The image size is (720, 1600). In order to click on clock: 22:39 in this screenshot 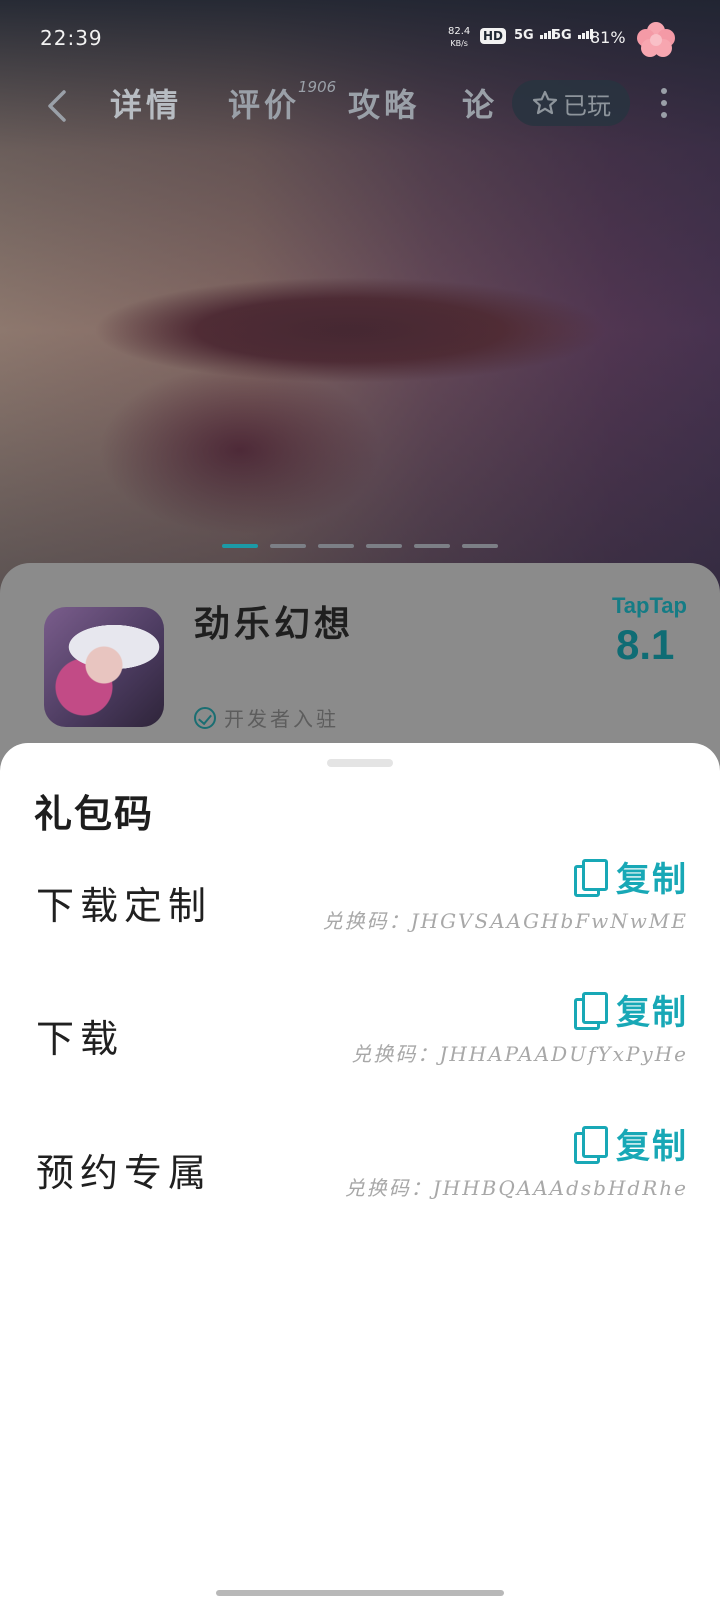, I will do `click(71, 38)`.